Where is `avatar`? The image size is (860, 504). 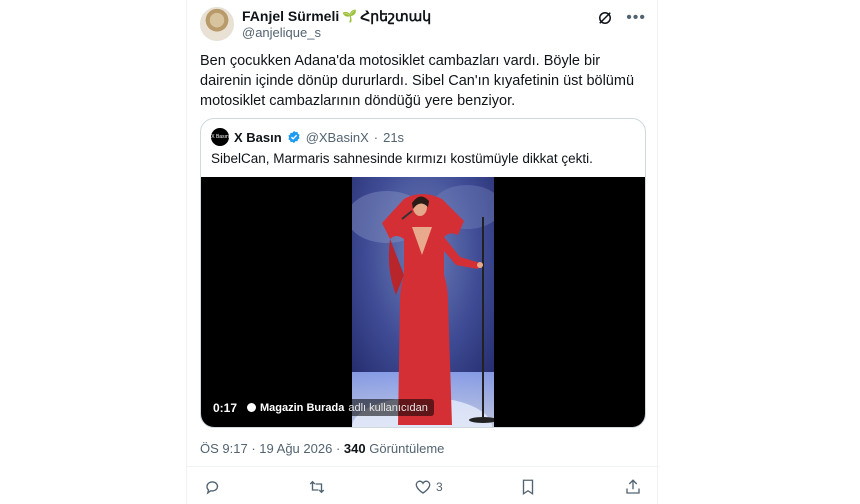 avatar is located at coordinates (217, 24).